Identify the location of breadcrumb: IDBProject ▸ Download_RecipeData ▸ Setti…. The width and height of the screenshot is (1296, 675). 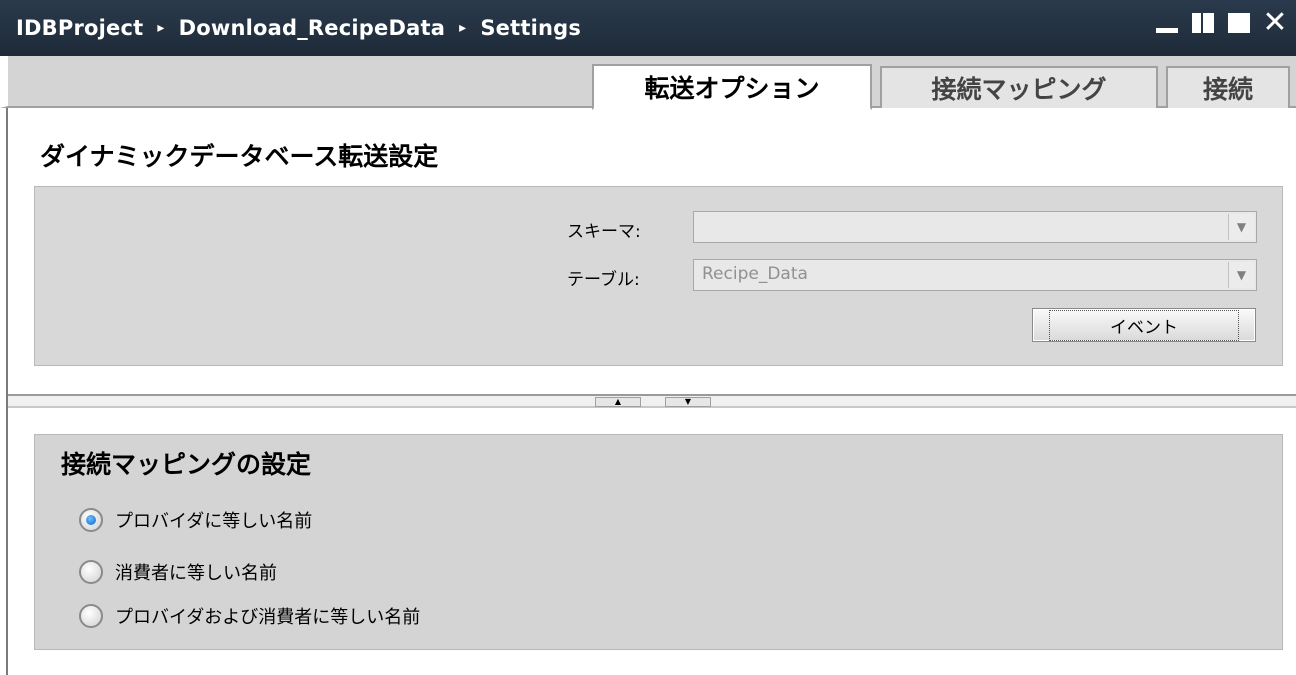
(290, 28).